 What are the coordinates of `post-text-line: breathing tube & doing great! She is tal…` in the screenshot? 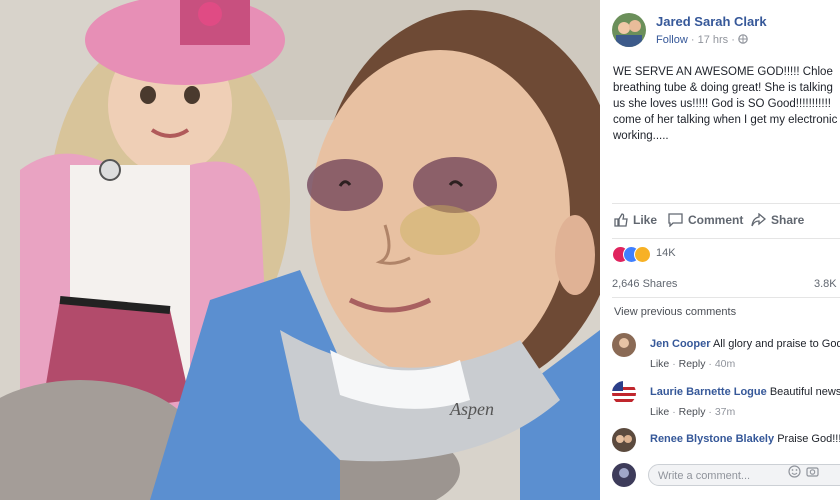 It's located at (723, 88).